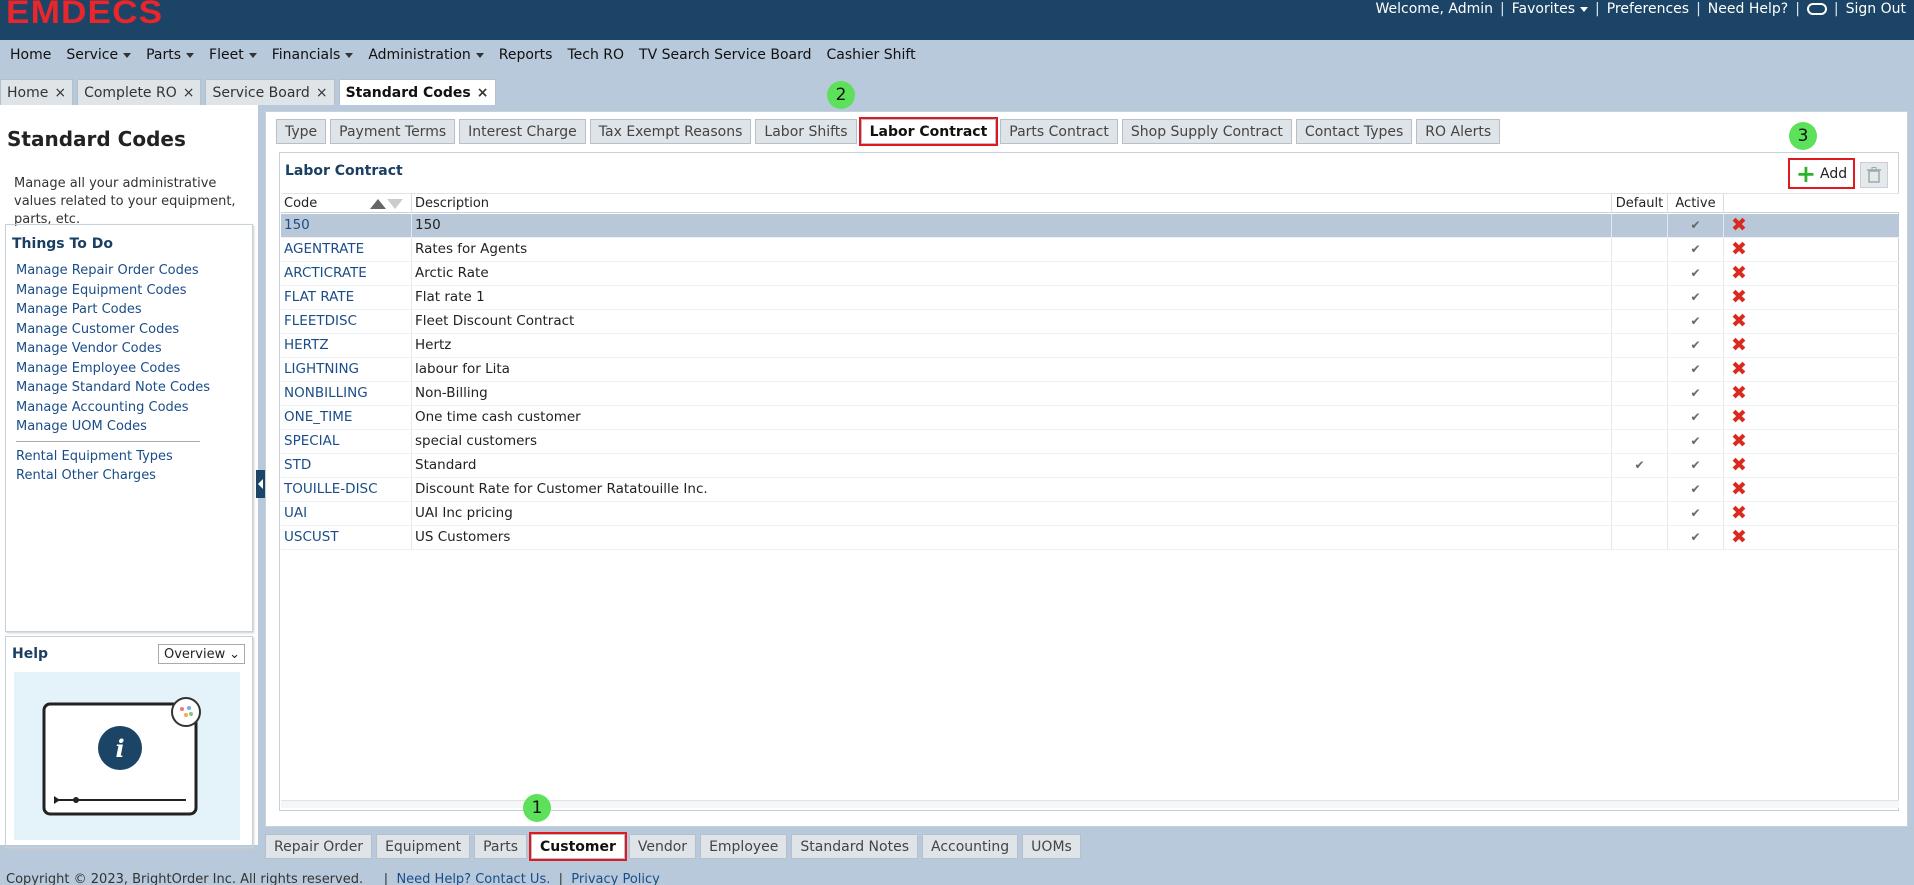 The image size is (1914, 885). What do you see at coordinates (1550, 9) in the screenshot?
I see `favorites-menu: Favorites` at bounding box center [1550, 9].